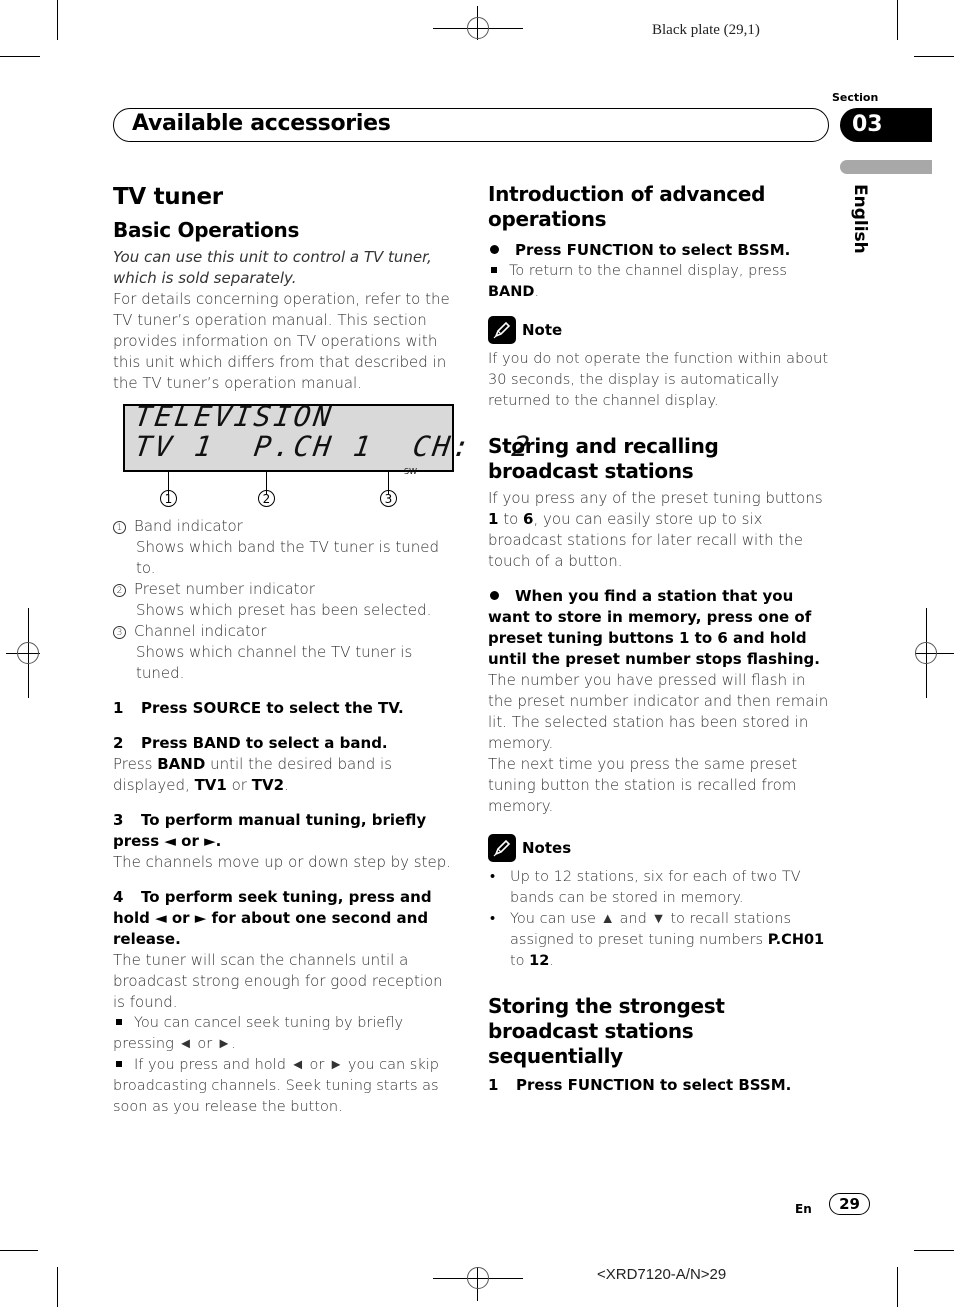 The image size is (954, 1307). What do you see at coordinates (285, 631) in the screenshot?
I see `indicator-item: 3 Channel indicator` at bounding box center [285, 631].